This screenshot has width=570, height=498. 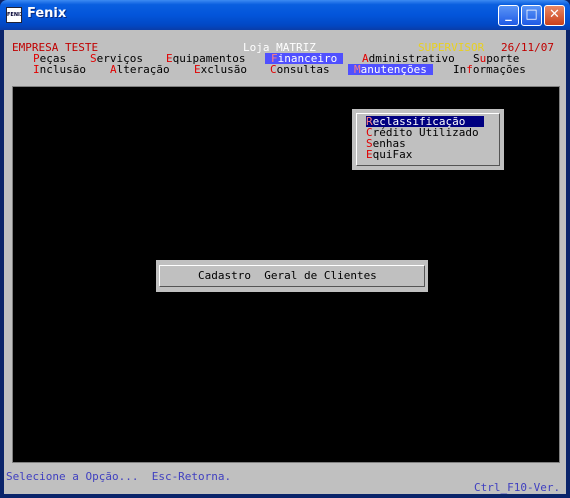 I want to click on dropdown-label: quiFax, so click(x=392, y=154).